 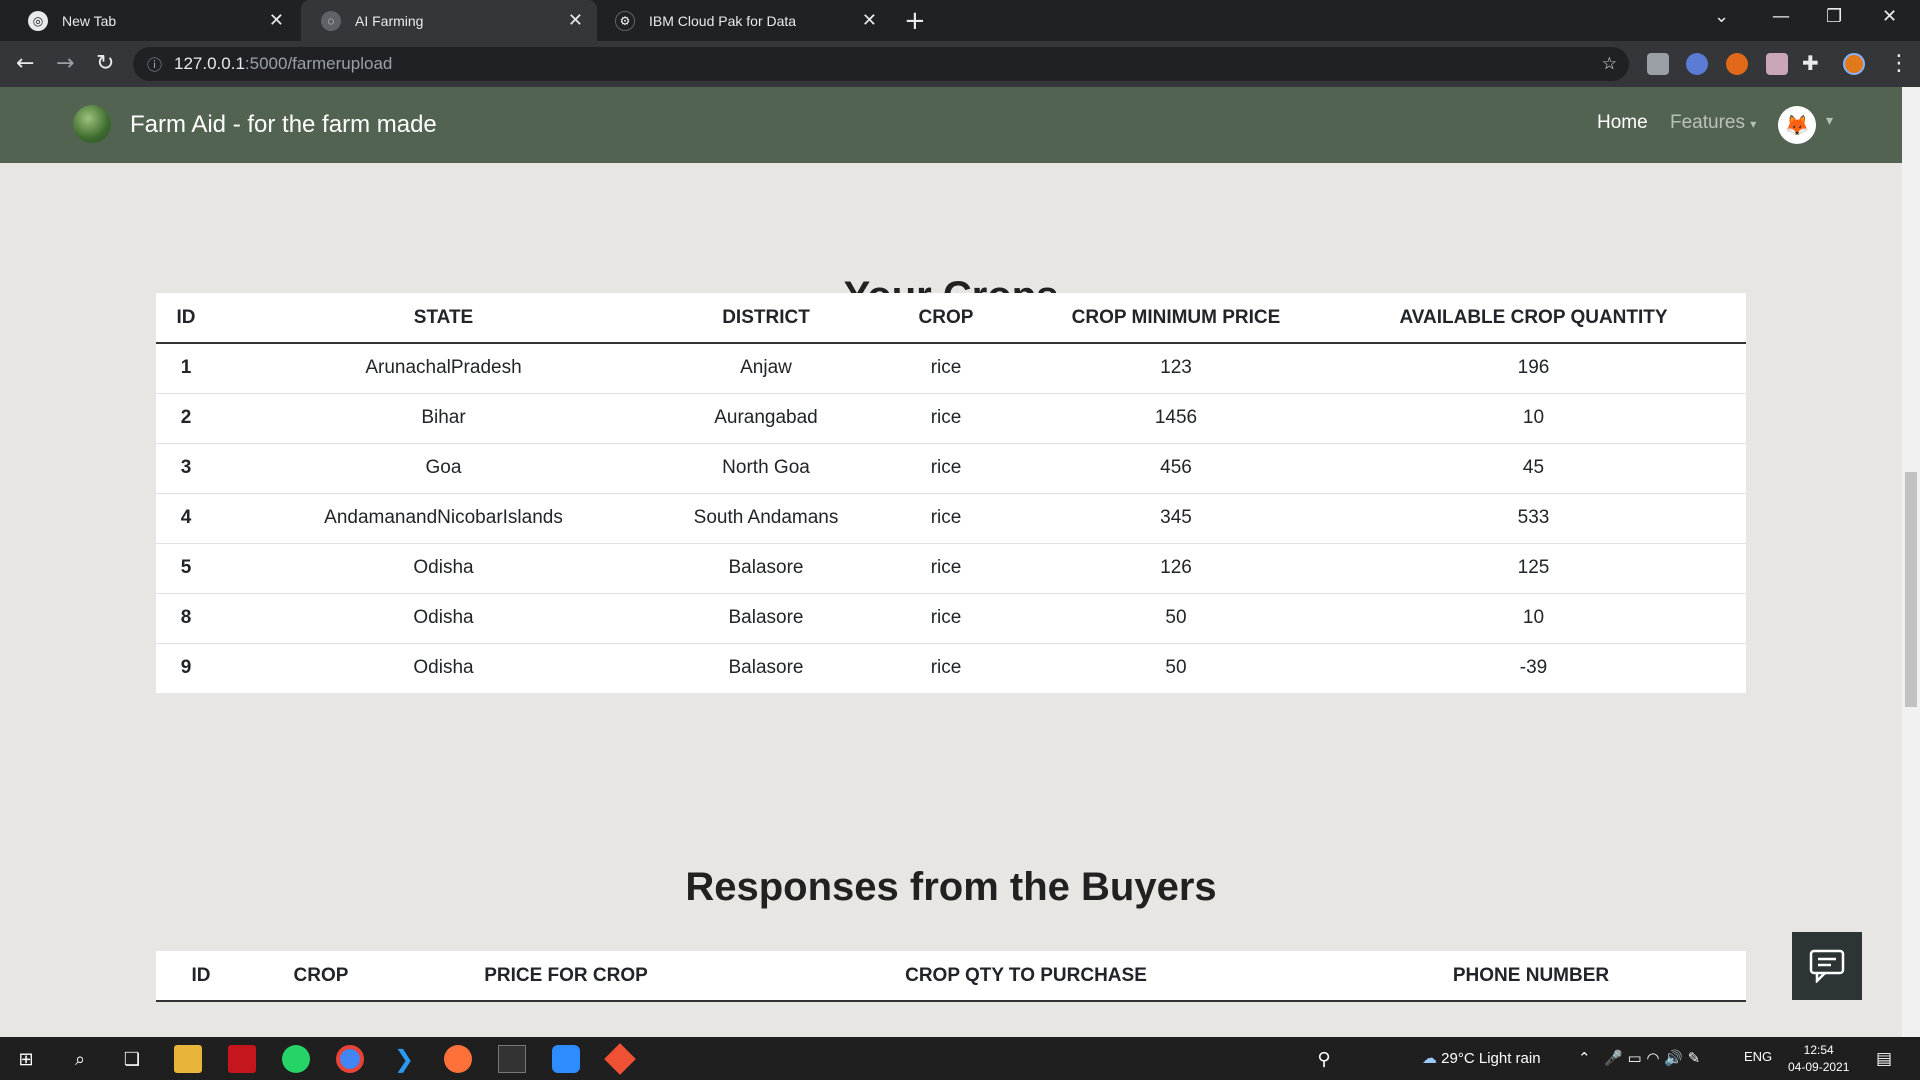 I want to click on table-row: 5 Odisha Balasore rice 126 125, so click(x=951, y=567).